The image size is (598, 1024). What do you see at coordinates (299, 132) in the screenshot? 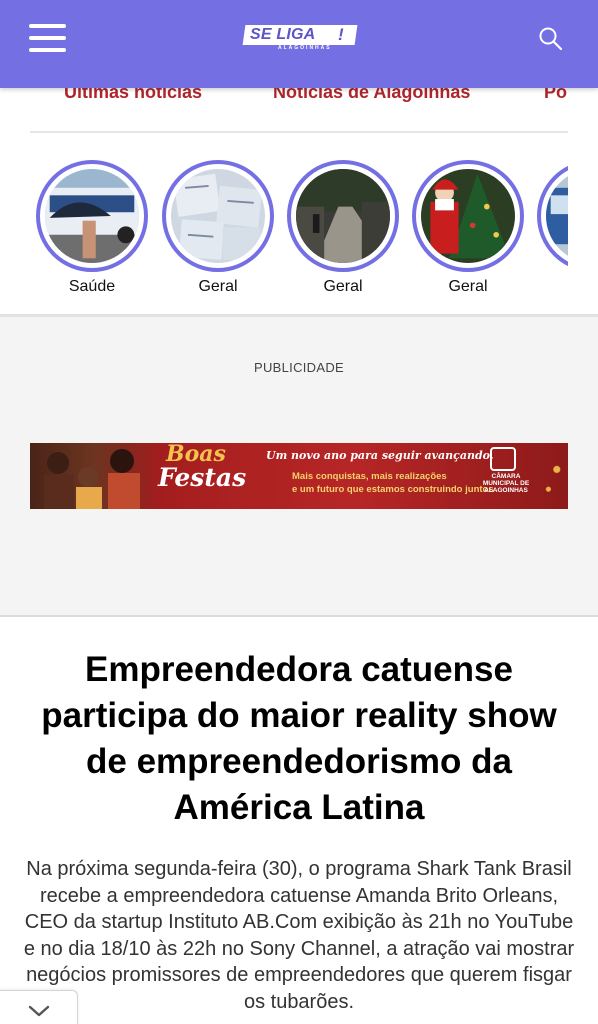
I see `tabs-divider` at bounding box center [299, 132].